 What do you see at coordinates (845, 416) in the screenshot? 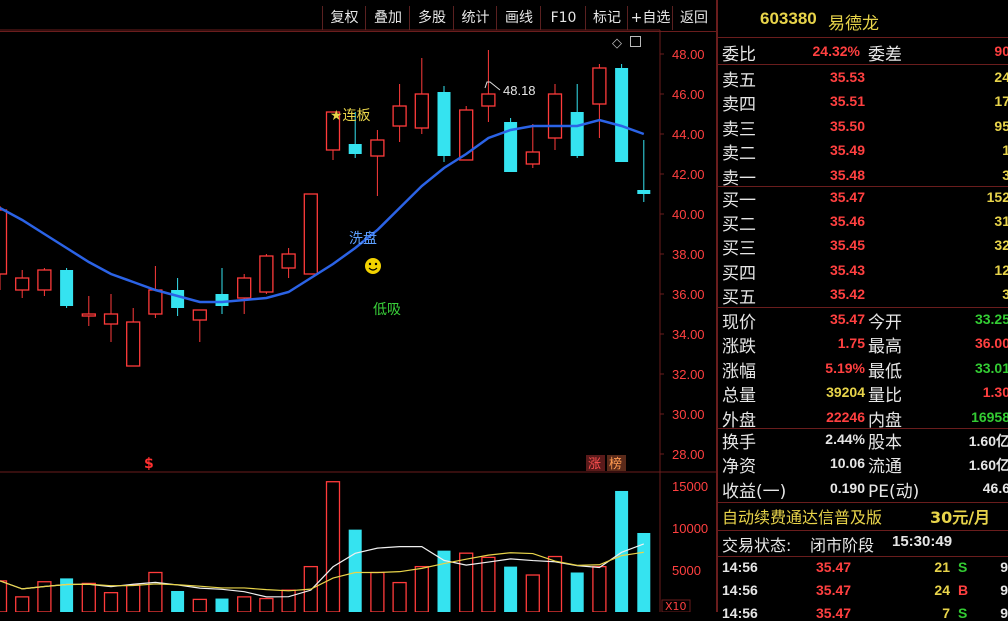
I see `stat-value: 22246` at bounding box center [845, 416].